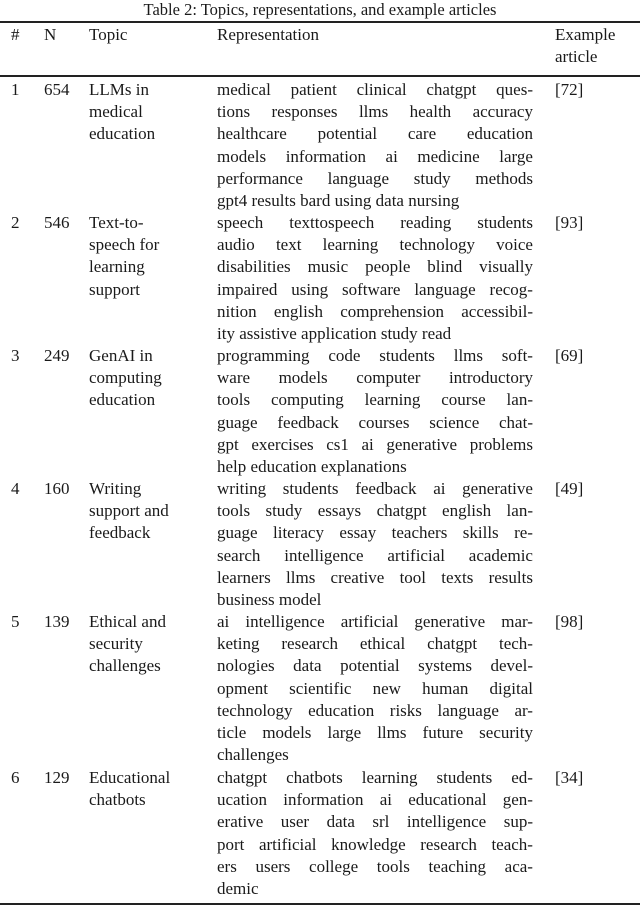  Describe the element at coordinates (148, 789) in the screenshot. I see `row-topic: Educational chatbots` at that location.